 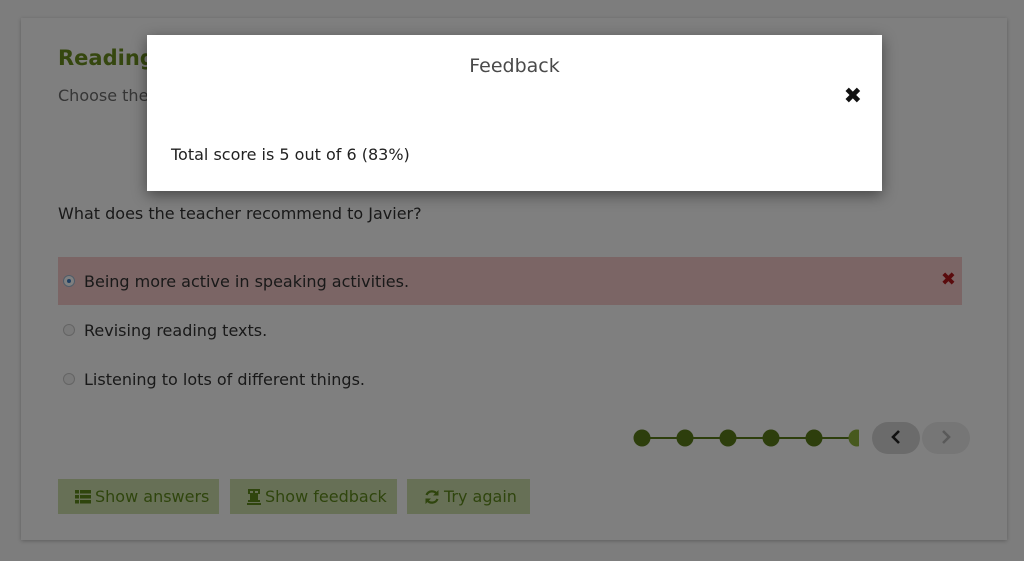 What do you see at coordinates (514, 66) in the screenshot?
I see `dialog-title: Feedback` at bounding box center [514, 66].